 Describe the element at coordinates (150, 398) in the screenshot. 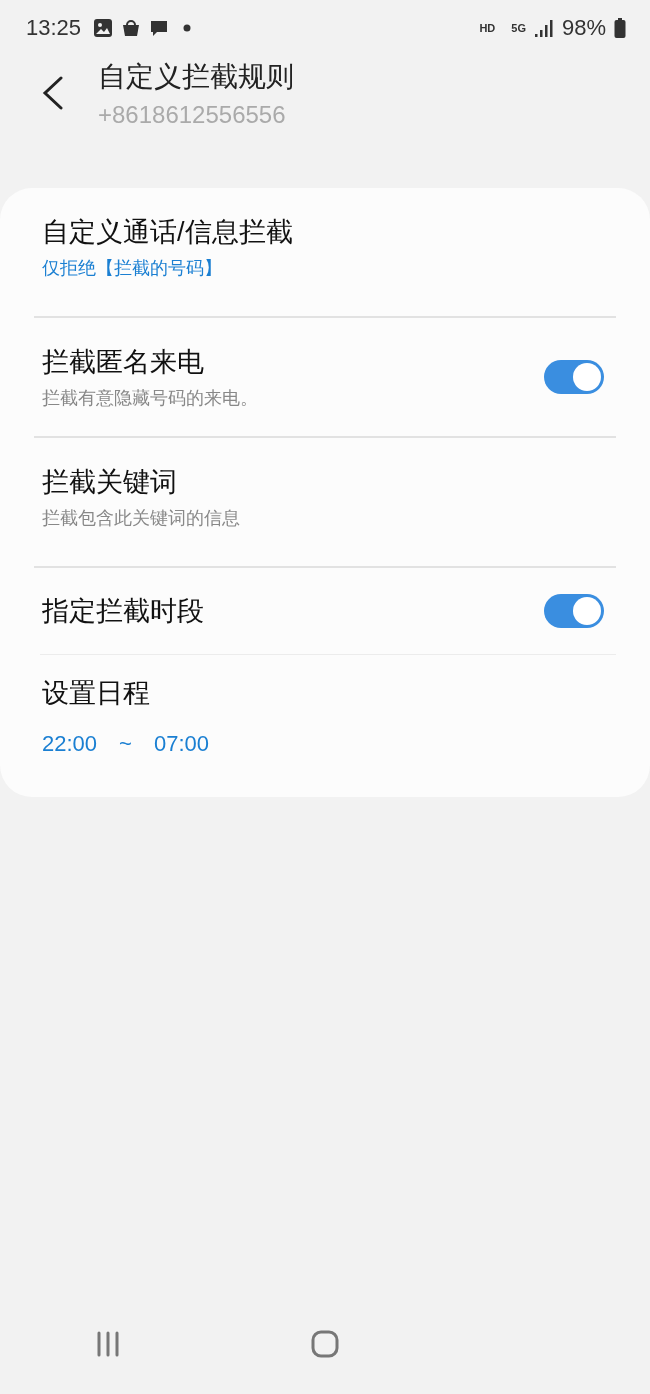

I see `setting-summary: 拦截有意隐藏号码的来电。` at that location.